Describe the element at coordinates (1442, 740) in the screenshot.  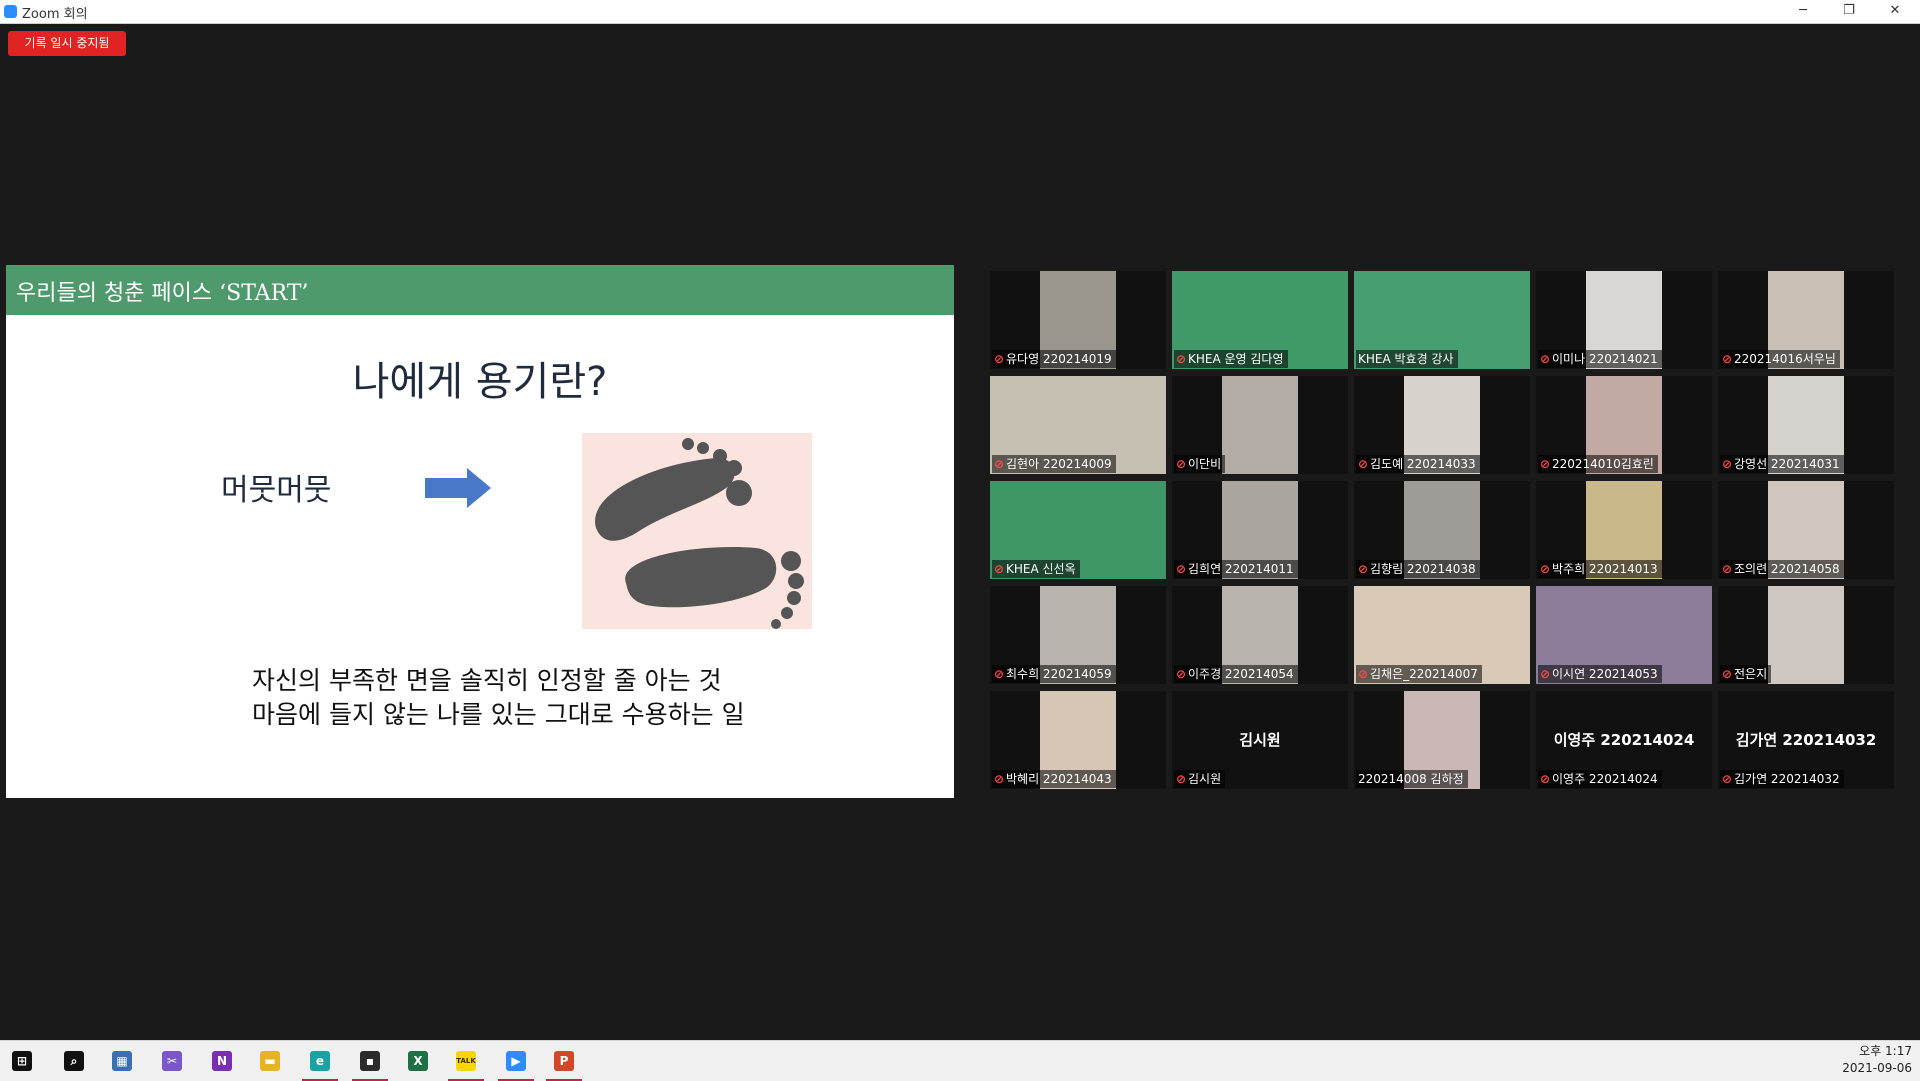
I see `participant-tile: 220214008 김하정` at that location.